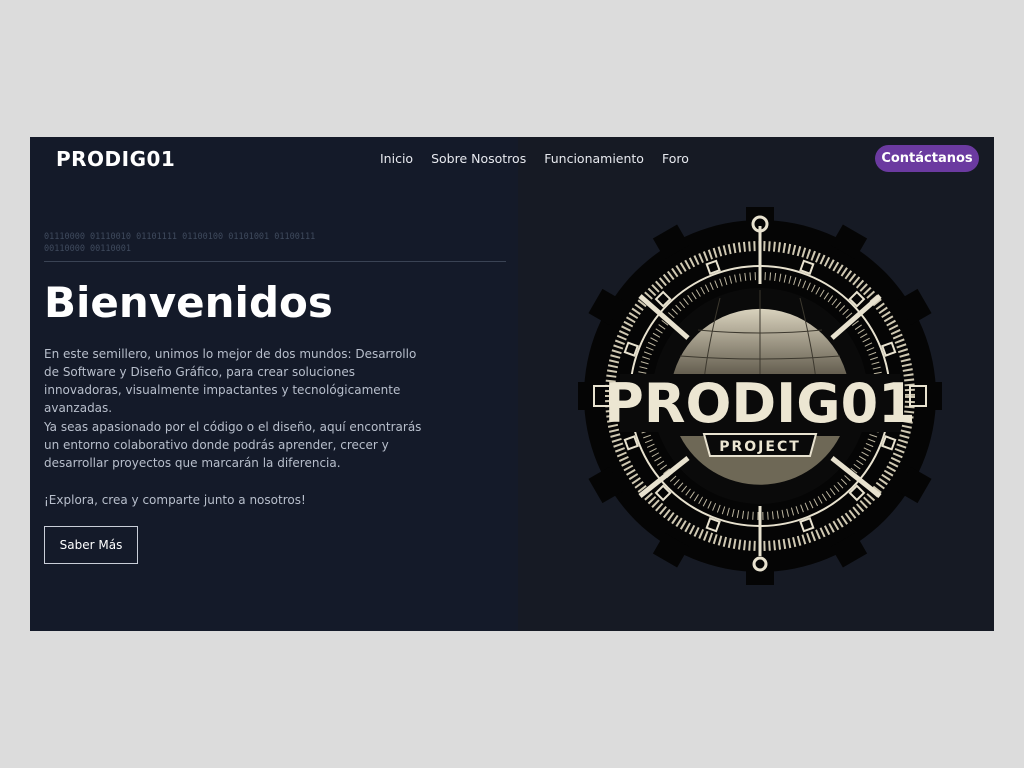 The height and width of the screenshot is (768, 1024). Describe the element at coordinates (760, 447) in the screenshot. I see `emblem-subtitle: PROJECT` at that location.